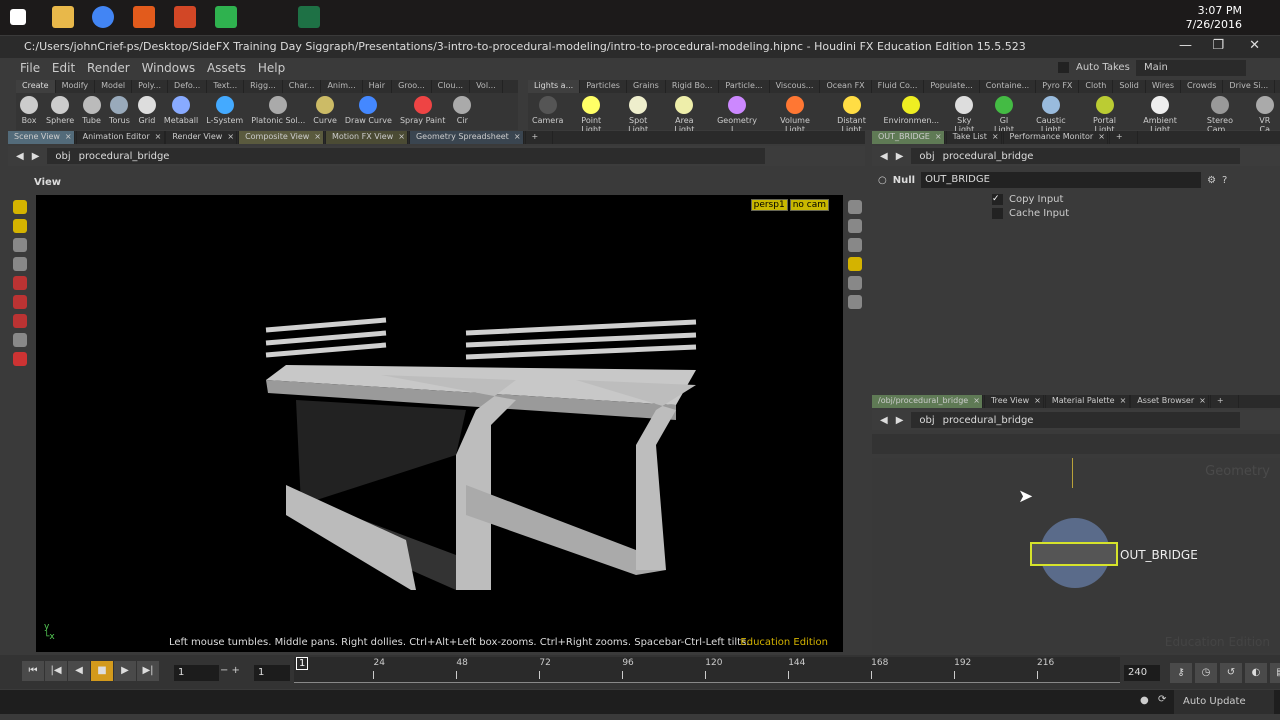 The image size is (1280, 720). What do you see at coordinates (20, 340) in the screenshot?
I see `snap-icon` at bounding box center [20, 340].